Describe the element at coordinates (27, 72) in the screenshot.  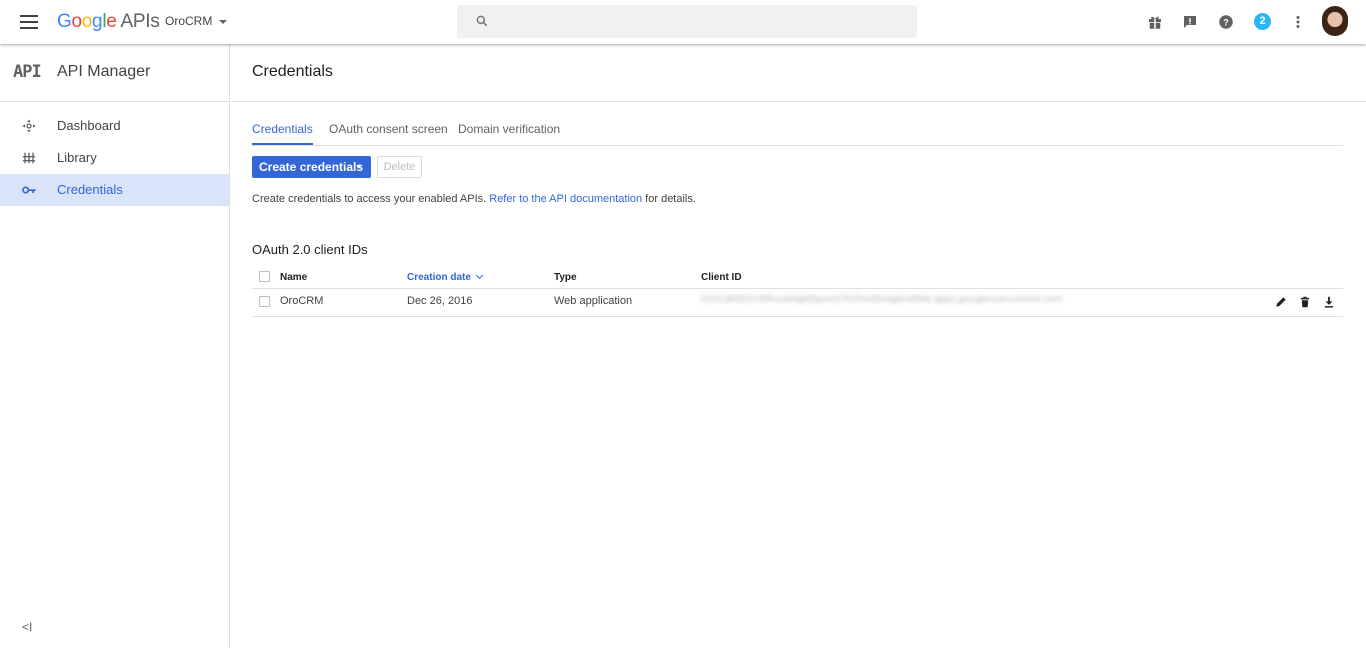
I see `api-logo-icon: API` at that location.